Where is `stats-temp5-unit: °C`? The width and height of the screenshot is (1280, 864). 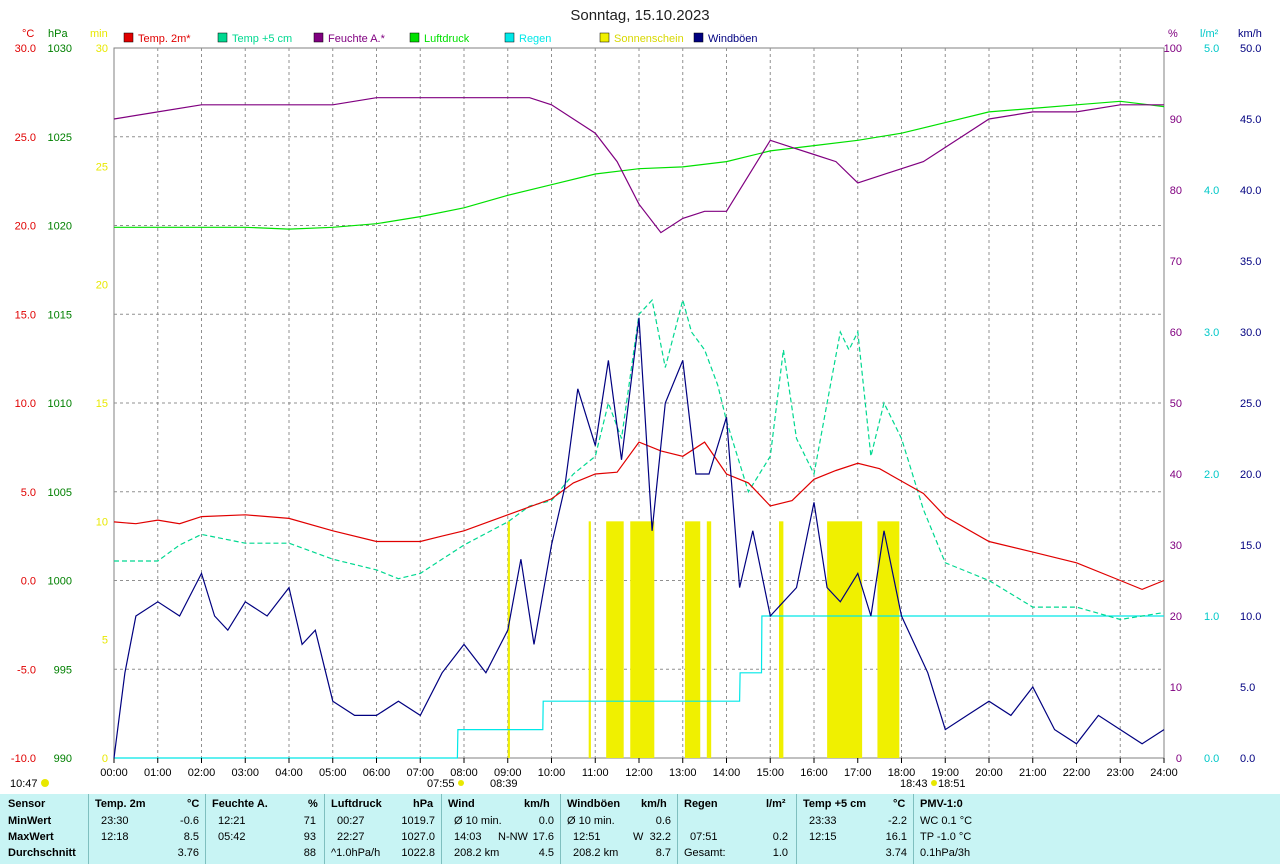 stats-temp5-unit: °C is located at coordinates (899, 804).